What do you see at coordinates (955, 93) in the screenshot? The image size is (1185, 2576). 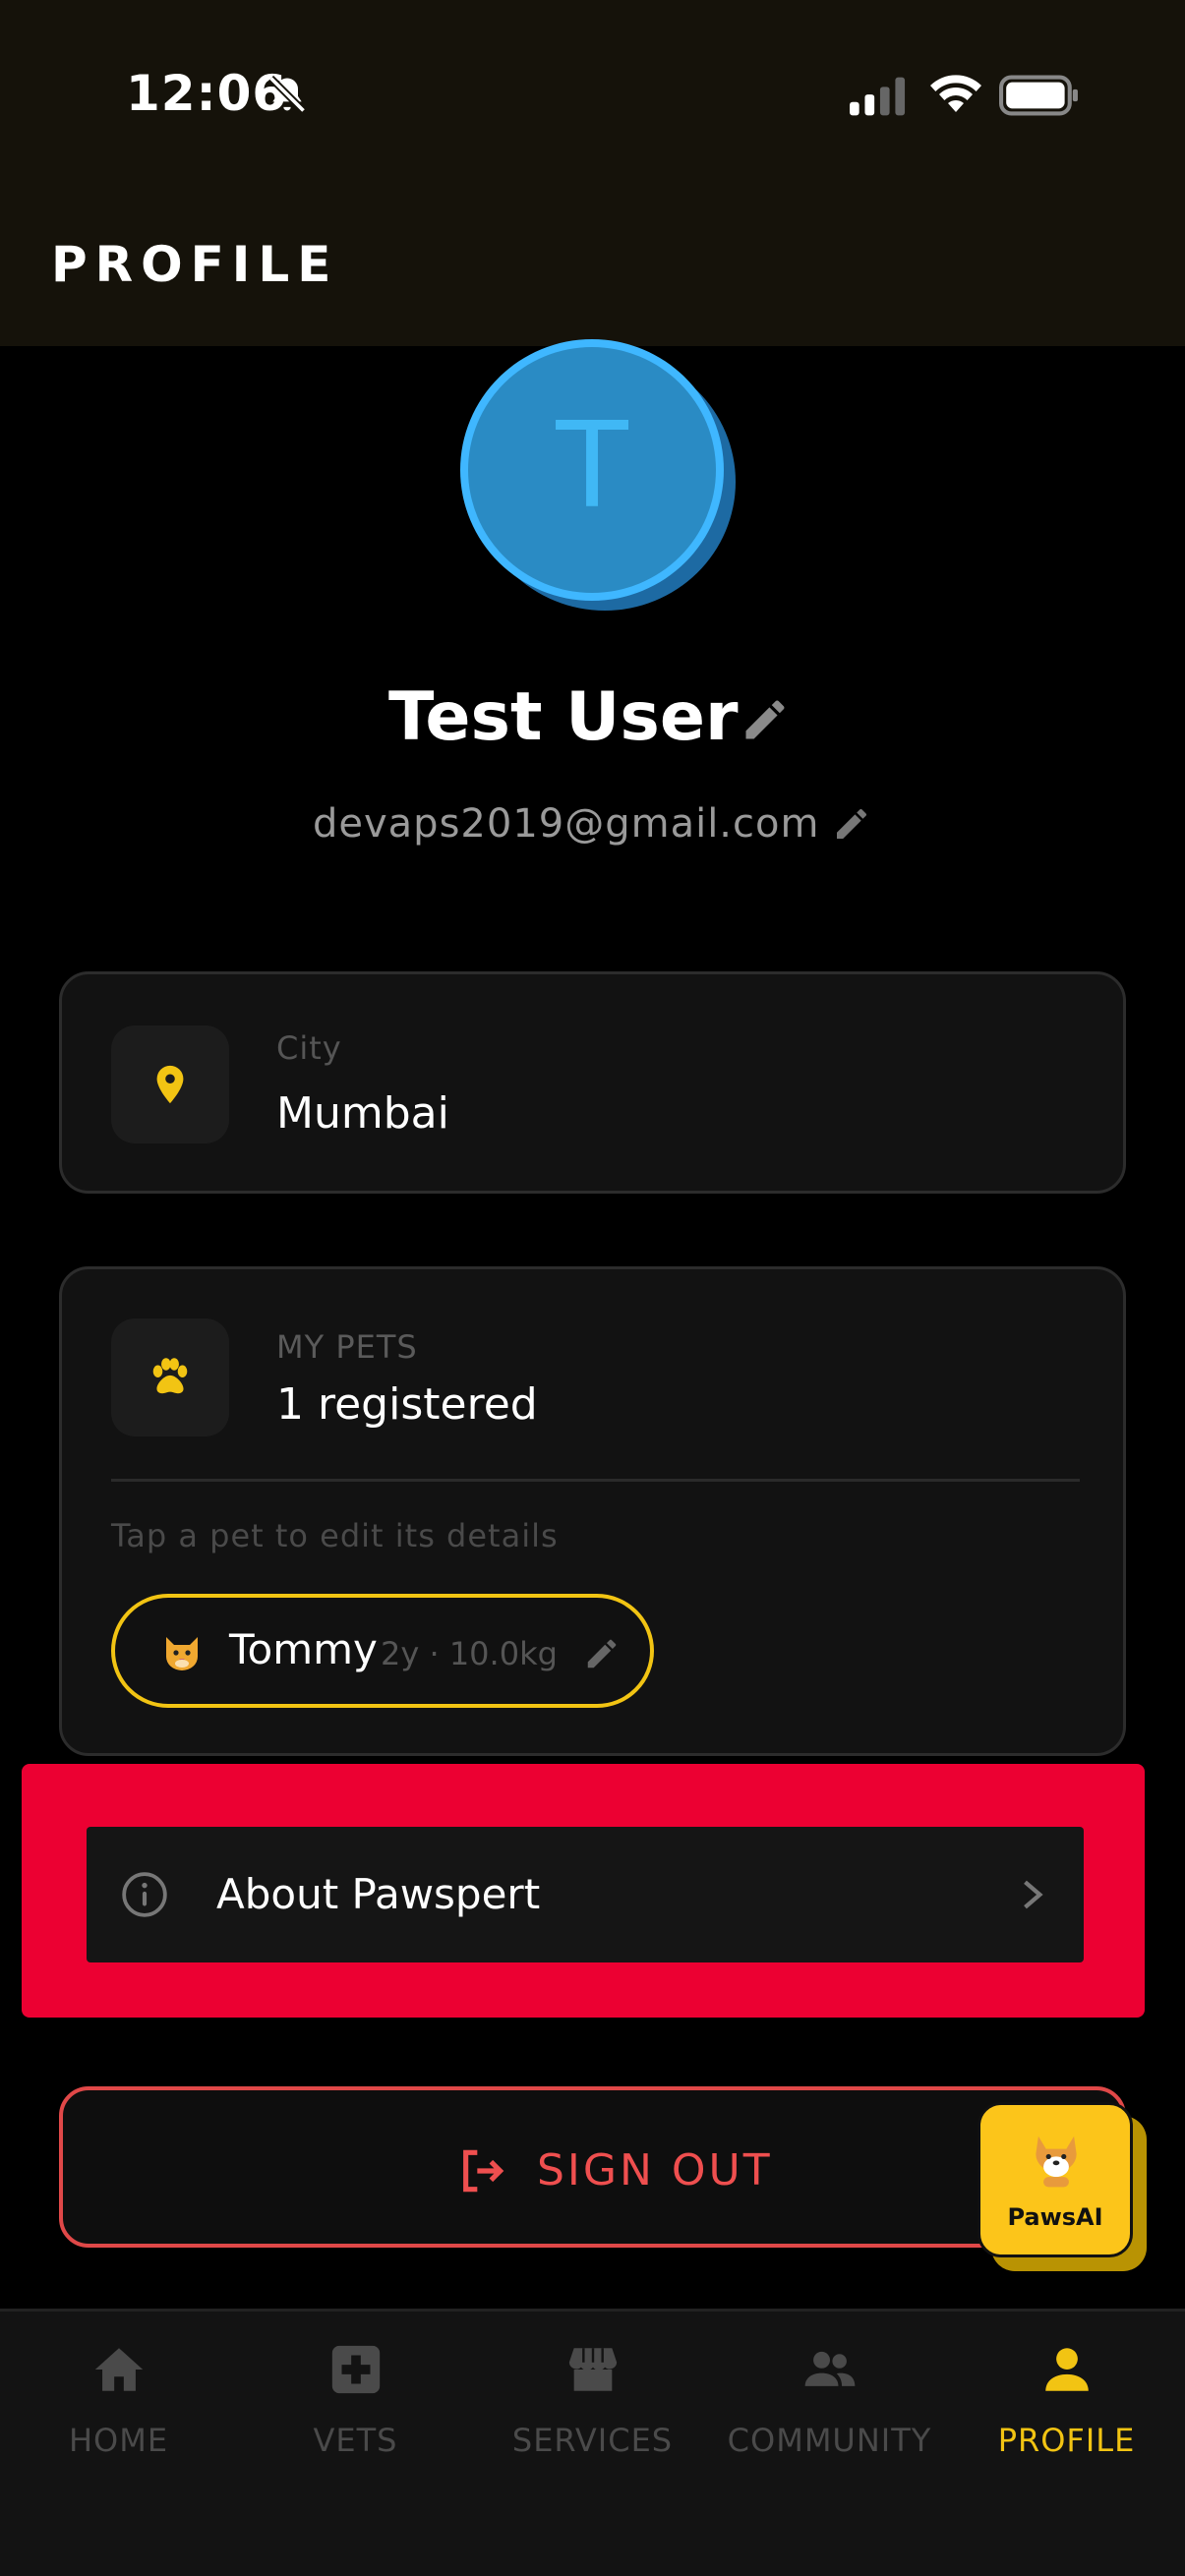 I see `wifi-icon` at bounding box center [955, 93].